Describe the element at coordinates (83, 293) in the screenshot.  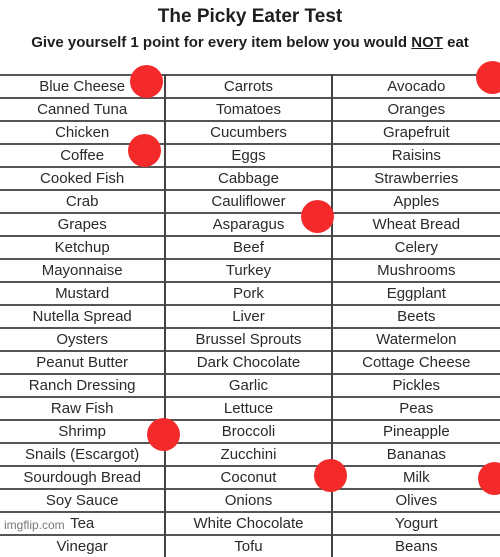
I see `food-item-cell: Mustard` at that location.